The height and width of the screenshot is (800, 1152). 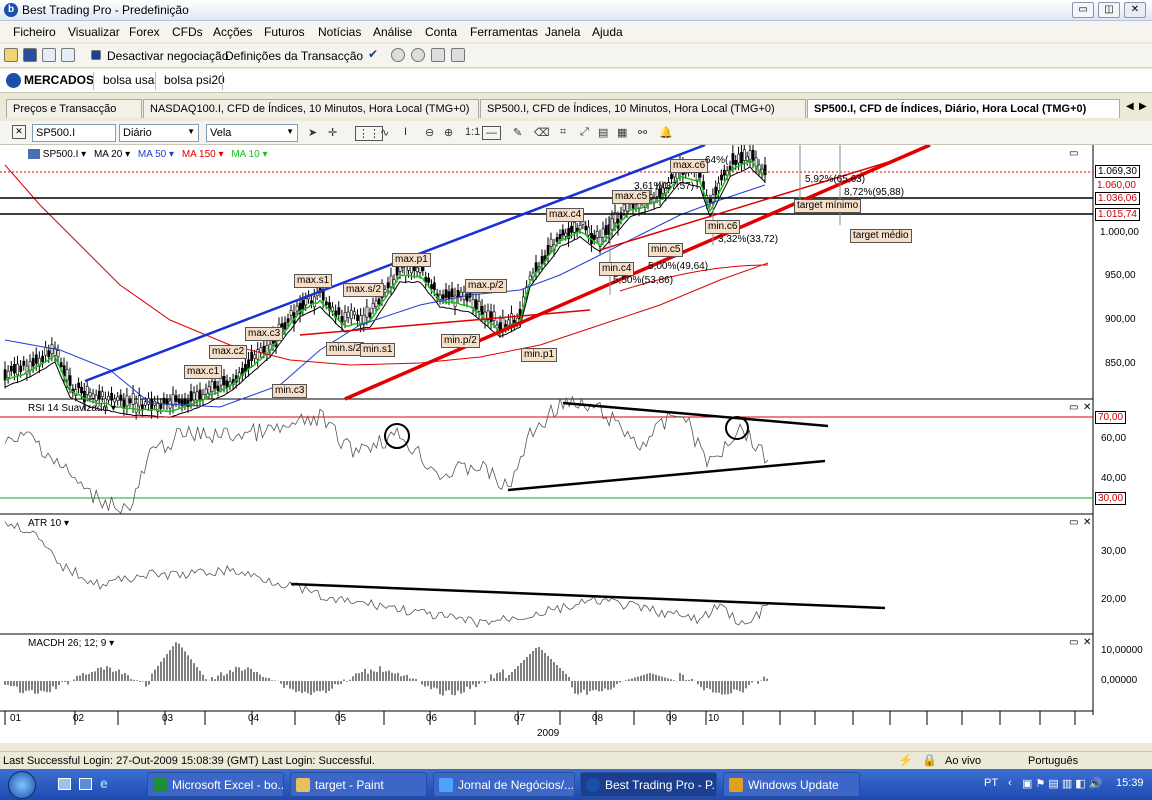 What do you see at coordinates (1130, 106) in the screenshot?
I see `tab-scroll-left-icon: ◀` at bounding box center [1130, 106].